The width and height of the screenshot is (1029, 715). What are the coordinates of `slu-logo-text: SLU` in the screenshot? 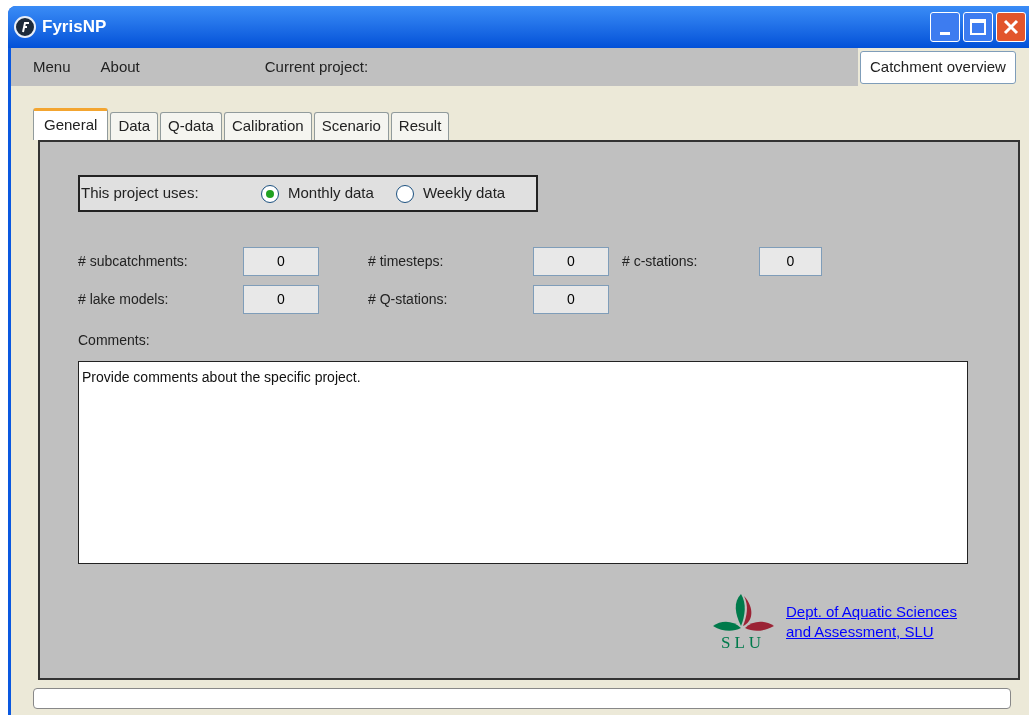 It's located at (743, 643).